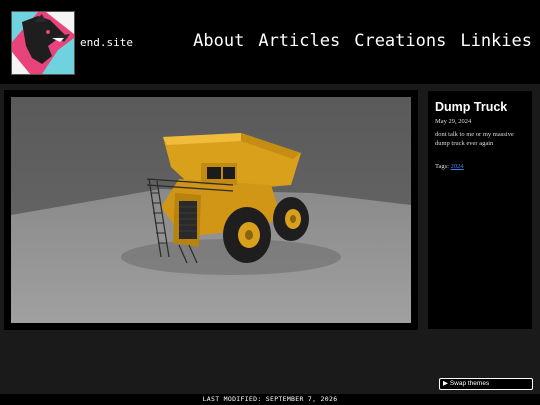 The width and height of the screenshot is (540, 405). Describe the element at coordinates (469, 383) in the screenshot. I see `swap-themes-label: Swap themes` at that location.